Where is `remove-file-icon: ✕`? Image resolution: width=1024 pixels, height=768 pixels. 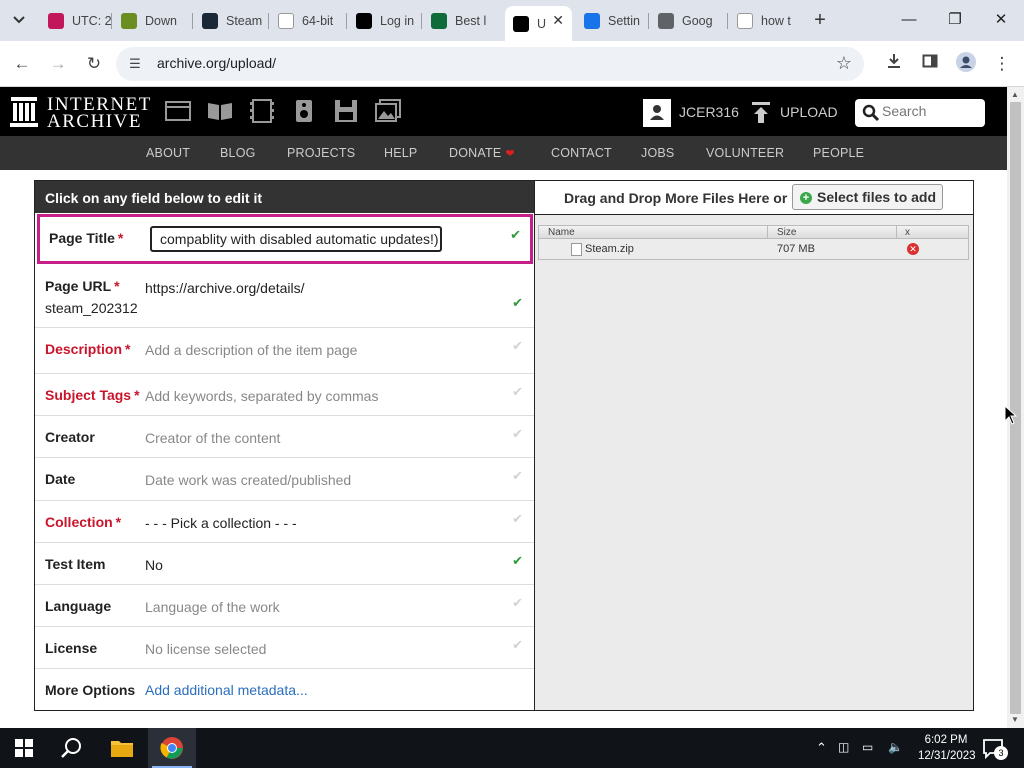
remove-file-icon: ✕ is located at coordinates (913, 249).